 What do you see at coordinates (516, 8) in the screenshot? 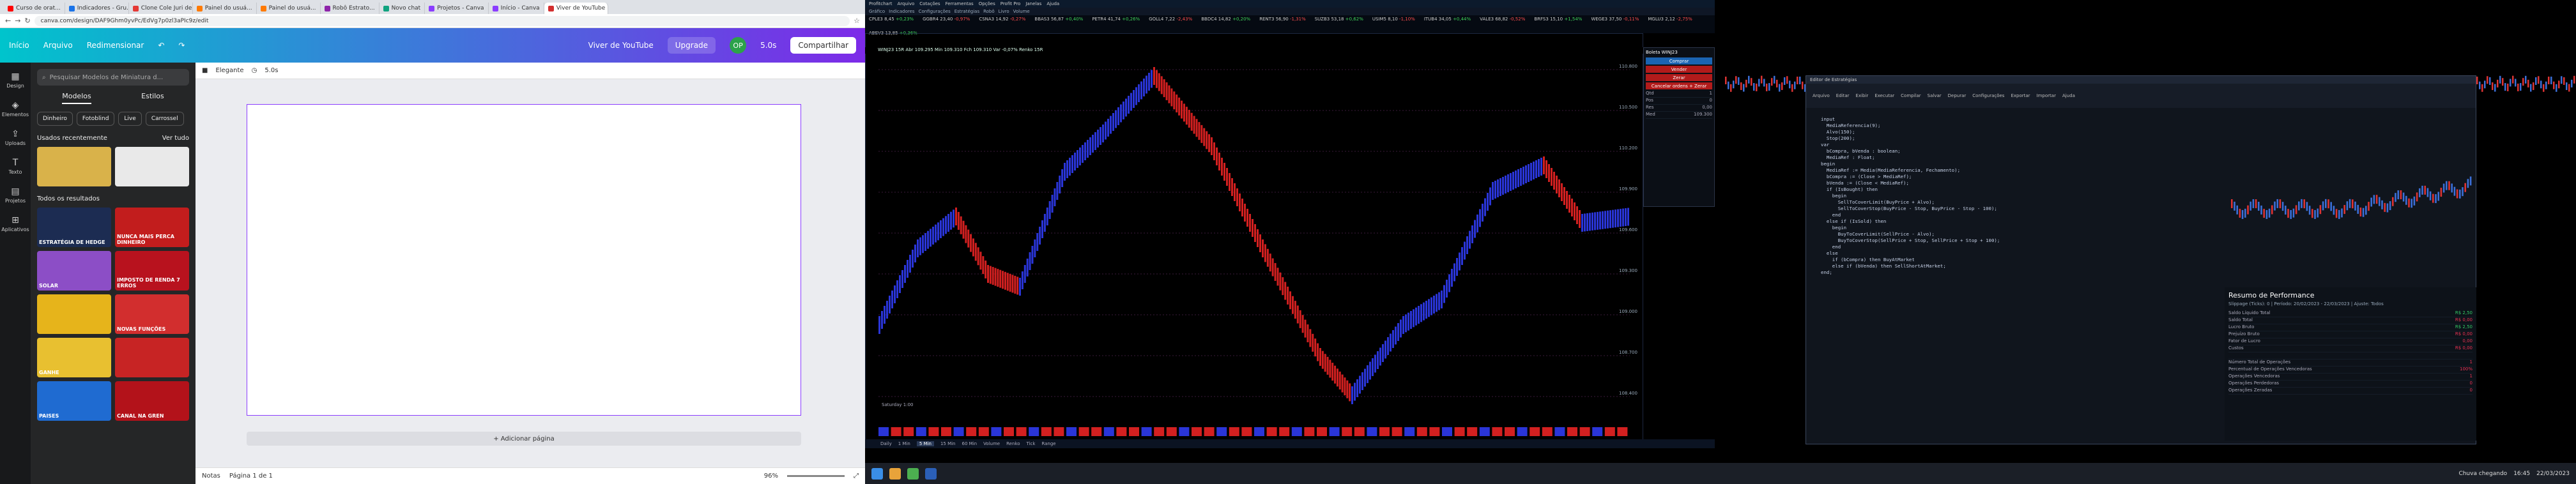
I see `browser-tab: Início - Canva` at bounding box center [516, 8].